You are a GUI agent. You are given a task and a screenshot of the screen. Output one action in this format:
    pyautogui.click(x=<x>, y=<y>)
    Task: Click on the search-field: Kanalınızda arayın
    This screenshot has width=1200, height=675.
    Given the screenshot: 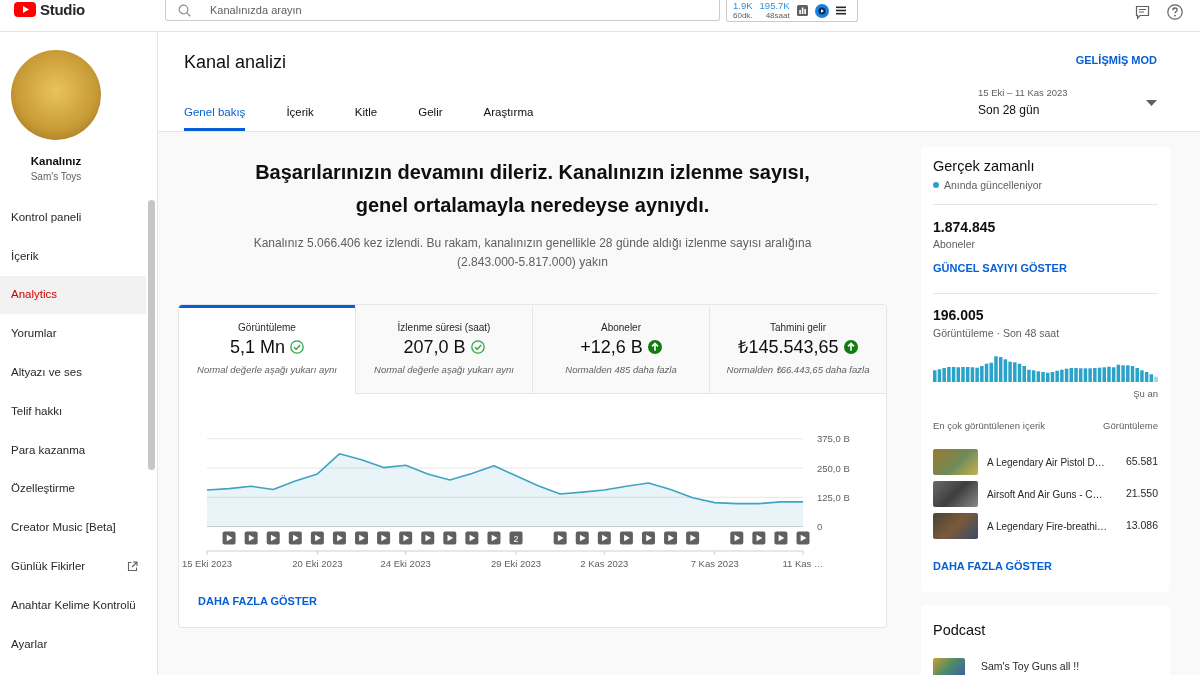 What is the action you would take?
    pyautogui.click(x=442, y=10)
    